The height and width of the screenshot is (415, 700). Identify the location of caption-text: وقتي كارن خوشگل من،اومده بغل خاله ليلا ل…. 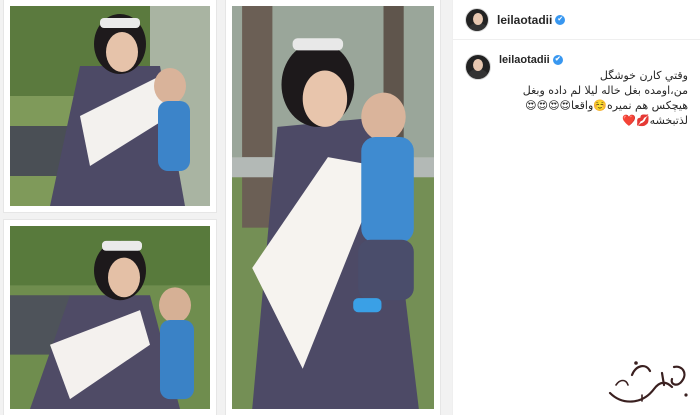
(593, 98).